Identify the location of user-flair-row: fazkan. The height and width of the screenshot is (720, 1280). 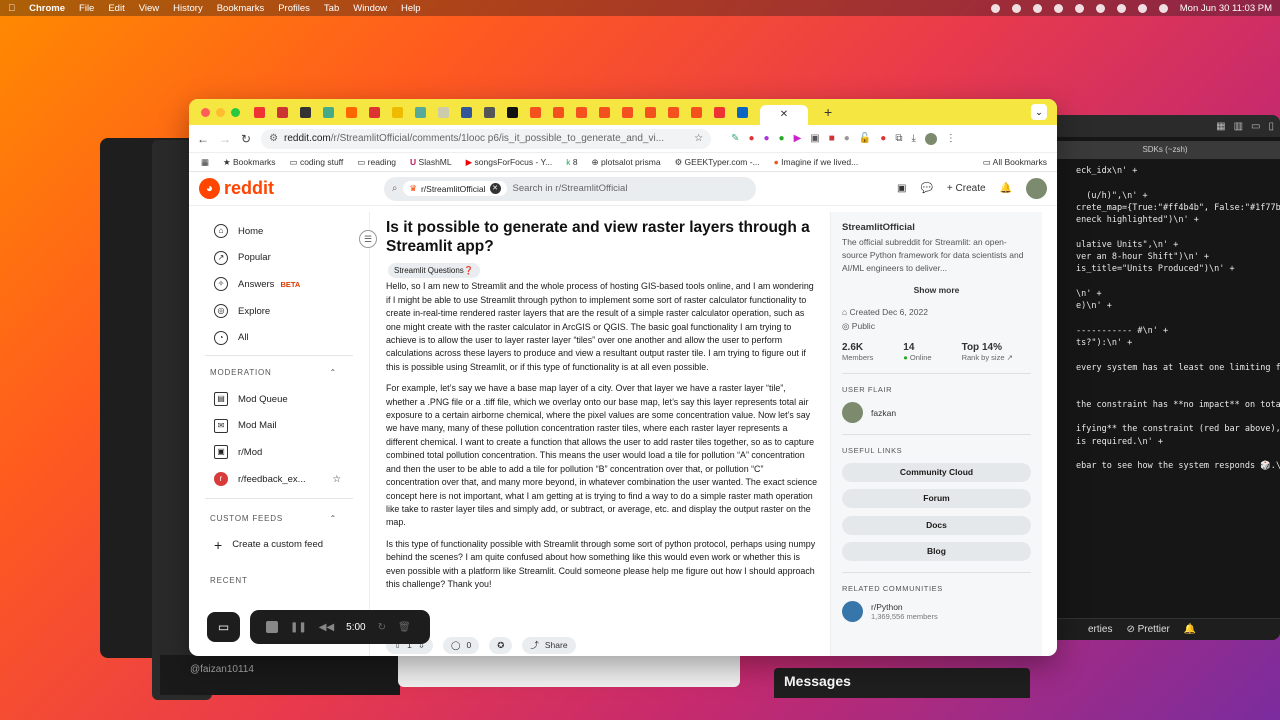
(936, 412).